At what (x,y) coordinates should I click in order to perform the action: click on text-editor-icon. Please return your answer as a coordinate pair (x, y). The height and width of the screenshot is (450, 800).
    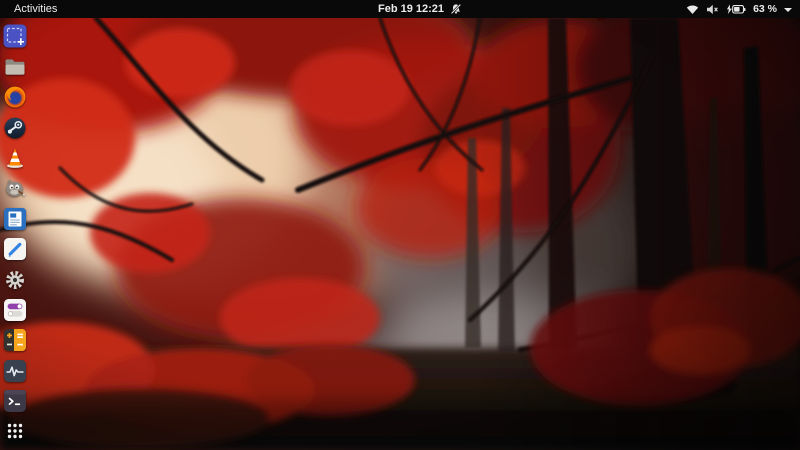
    Looking at the image, I should click on (15, 249).